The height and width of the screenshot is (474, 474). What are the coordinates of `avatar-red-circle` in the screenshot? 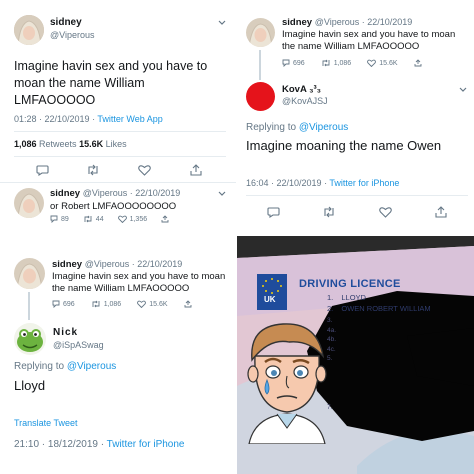 It's located at (260, 96).